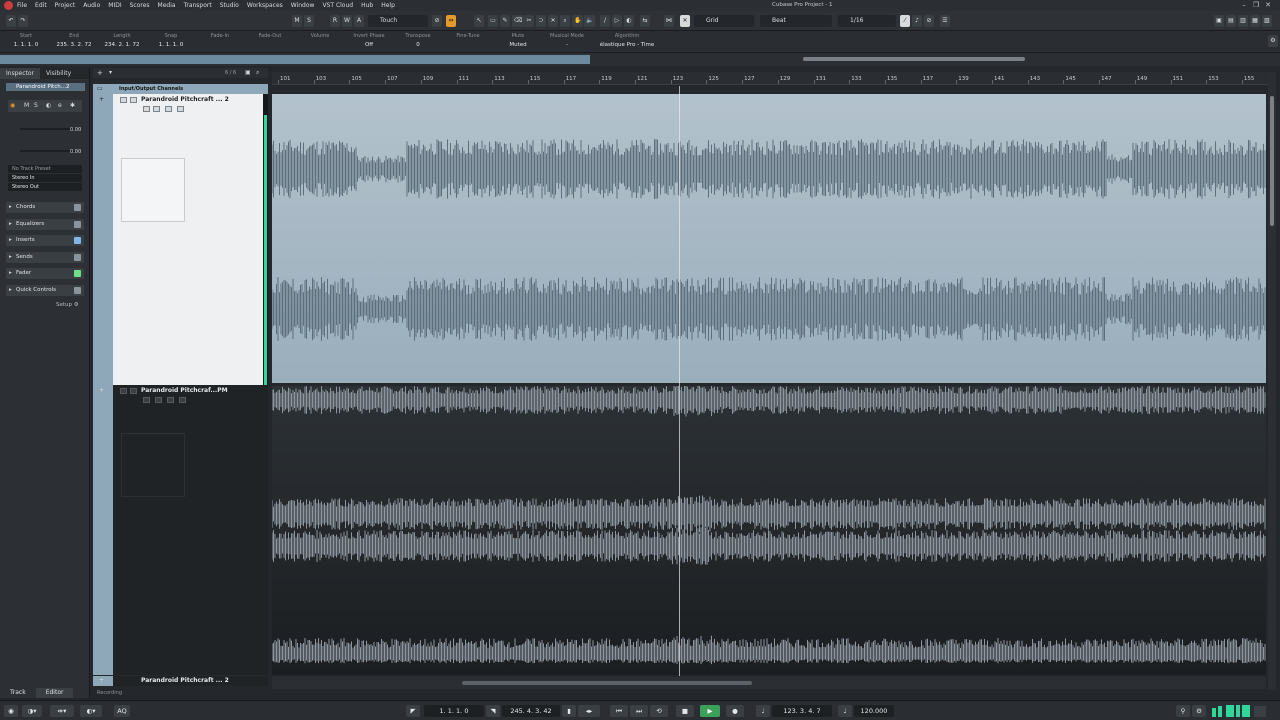  I want to click on info-length: Length 234. 2. 1. 72, so click(122, 40).